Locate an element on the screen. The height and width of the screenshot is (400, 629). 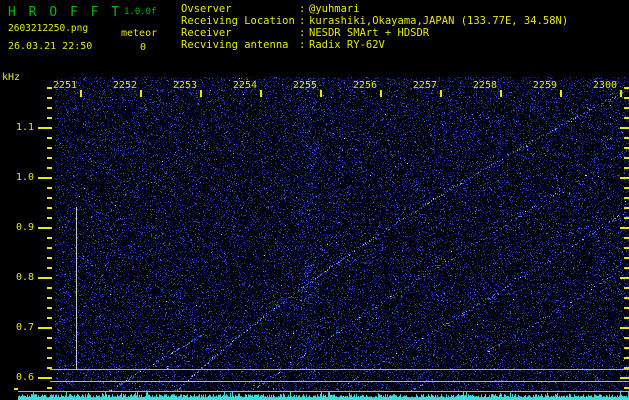
time-tick-label-2252: 2252 is located at coordinates (124, 85).